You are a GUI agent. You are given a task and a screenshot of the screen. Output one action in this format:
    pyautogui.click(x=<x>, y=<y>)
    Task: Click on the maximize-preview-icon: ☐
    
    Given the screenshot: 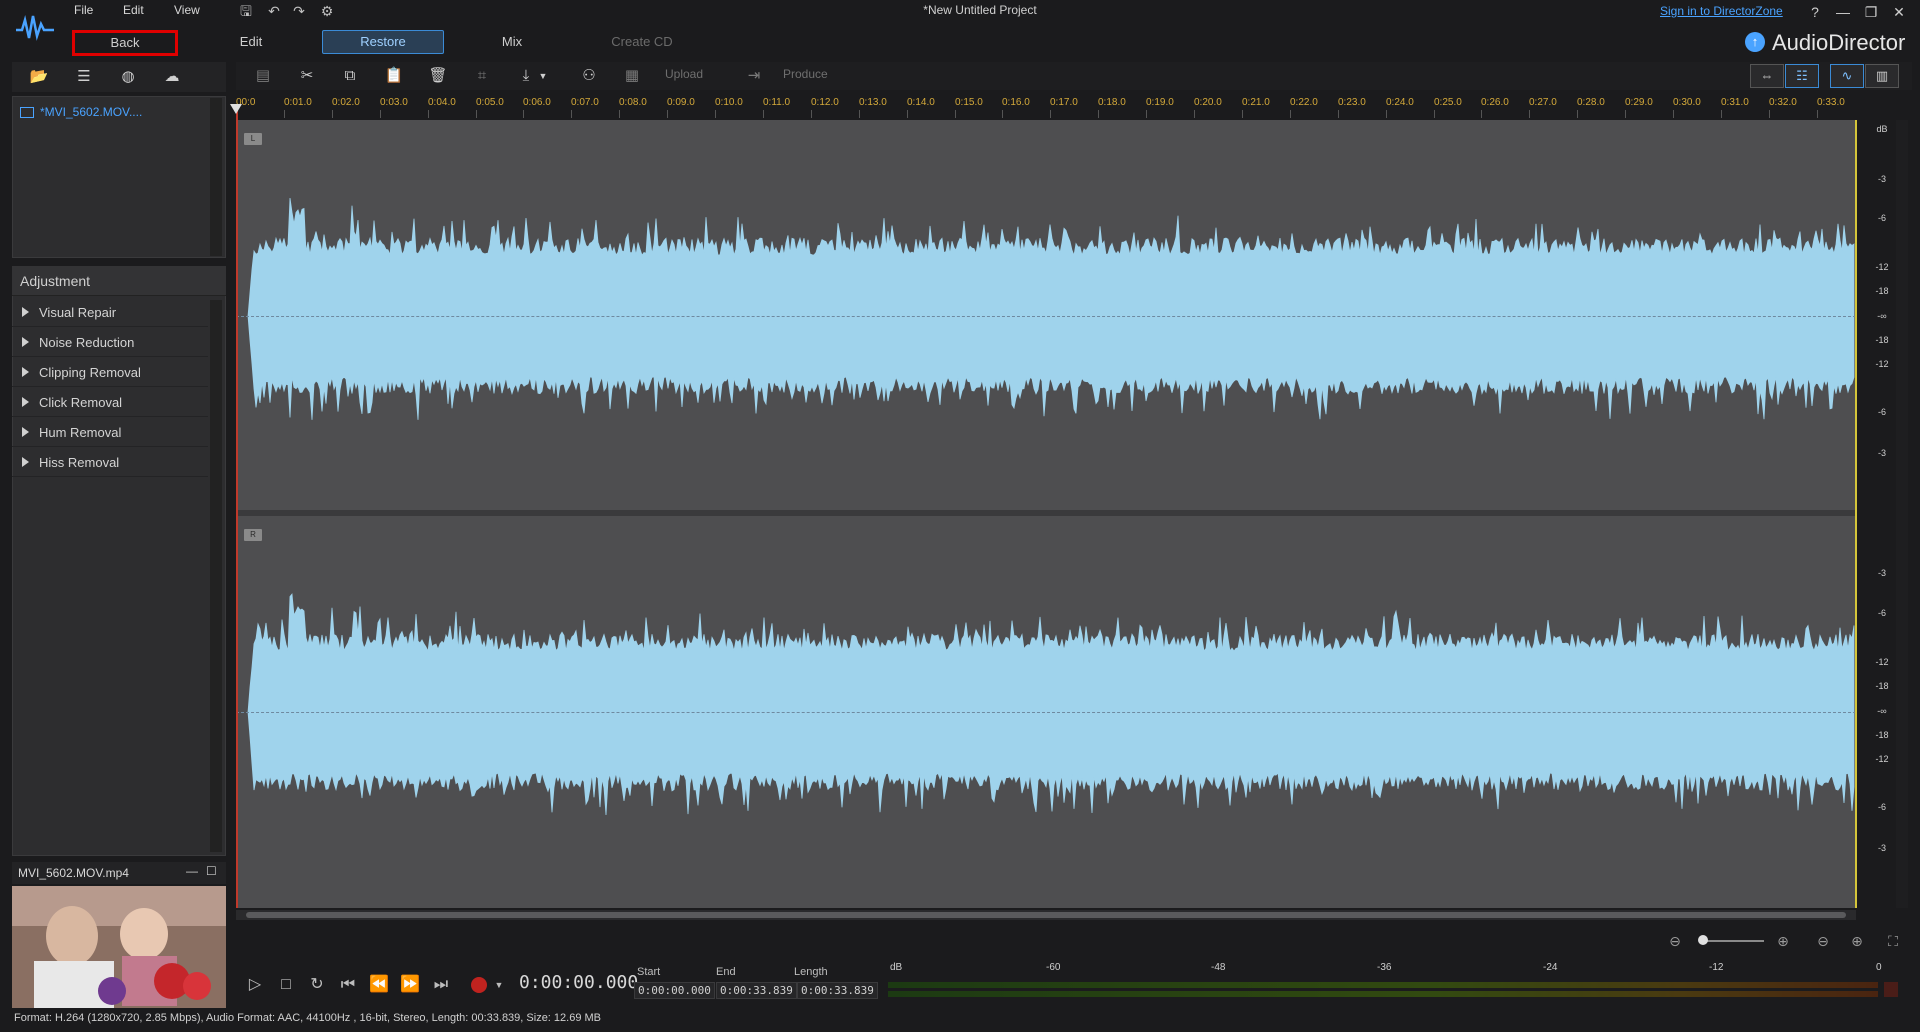 What is the action you would take?
    pyautogui.click(x=213, y=872)
    